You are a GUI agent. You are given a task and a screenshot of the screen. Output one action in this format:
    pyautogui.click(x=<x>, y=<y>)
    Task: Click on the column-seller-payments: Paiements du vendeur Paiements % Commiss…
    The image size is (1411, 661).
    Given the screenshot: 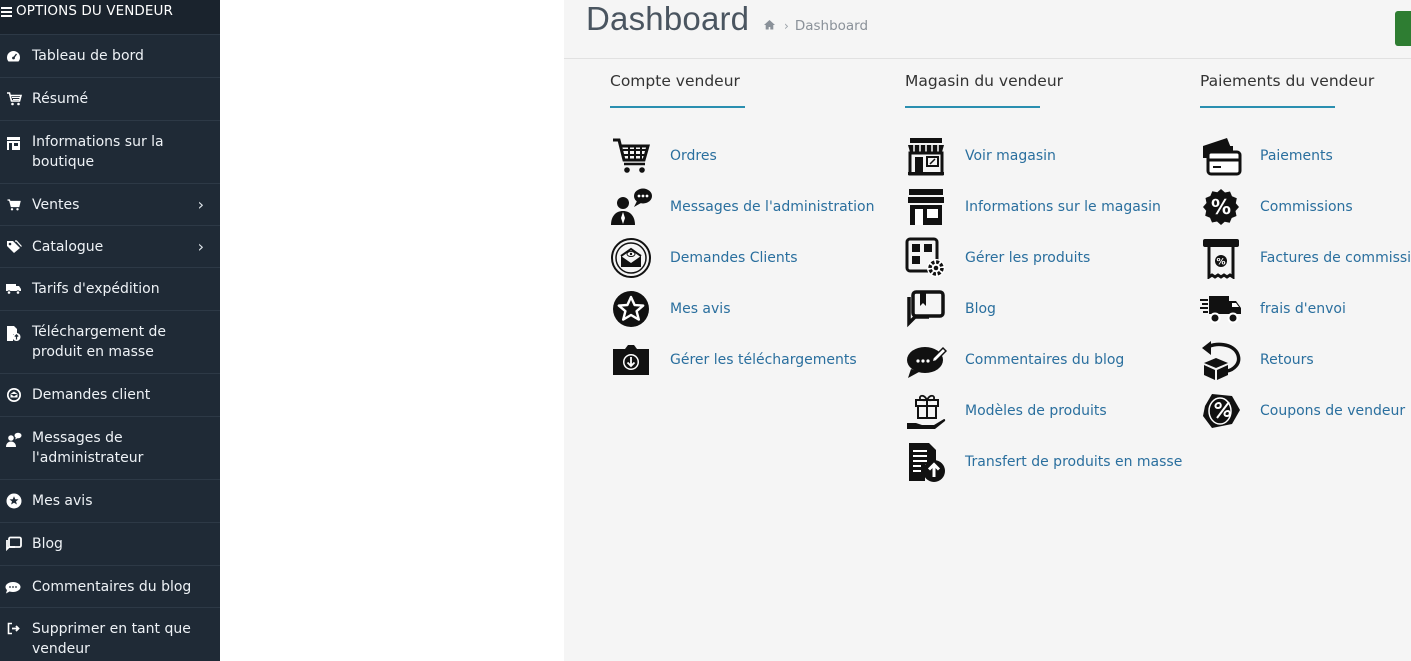 What is the action you would take?
    pyautogui.click(x=1305, y=254)
    